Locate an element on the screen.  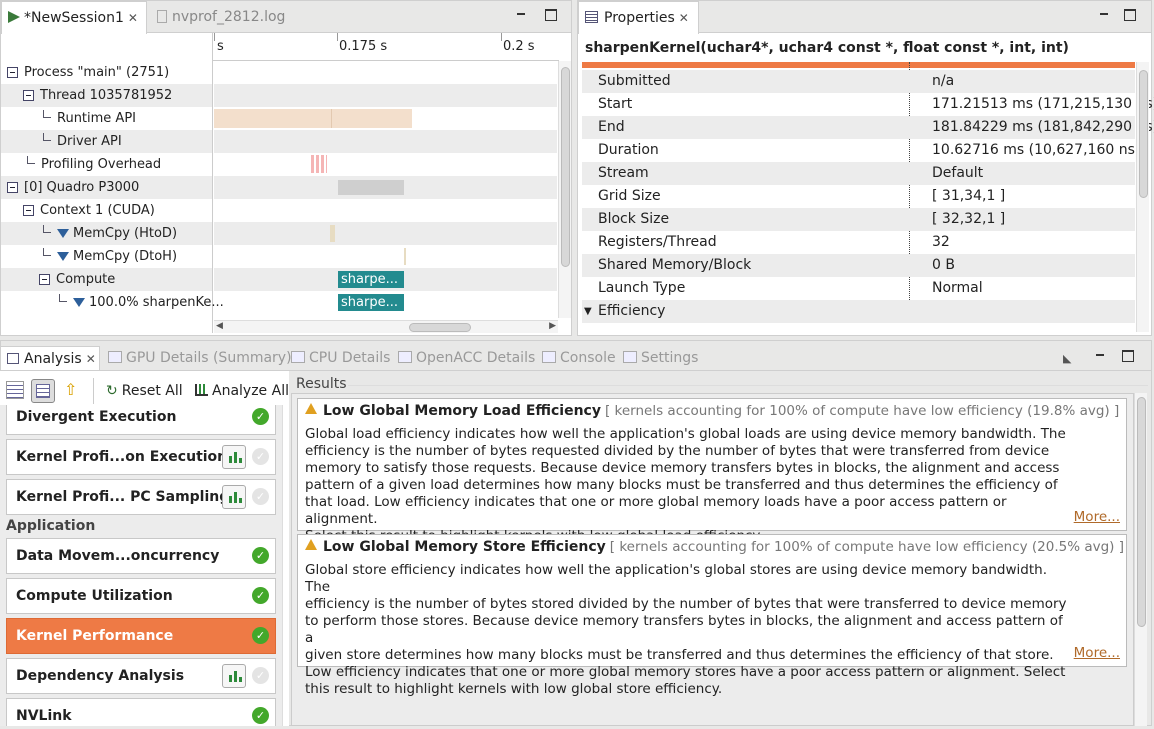
tree-label: Process "main" (2751) is located at coordinates (97, 72).